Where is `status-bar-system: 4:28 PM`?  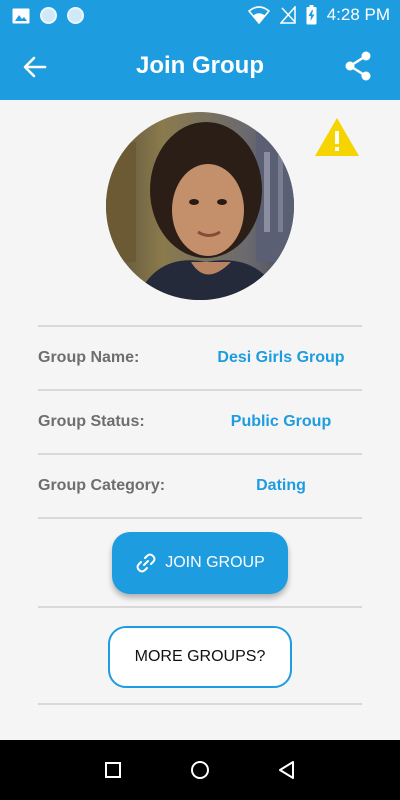 status-bar-system: 4:28 PM is located at coordinates (318, 15).